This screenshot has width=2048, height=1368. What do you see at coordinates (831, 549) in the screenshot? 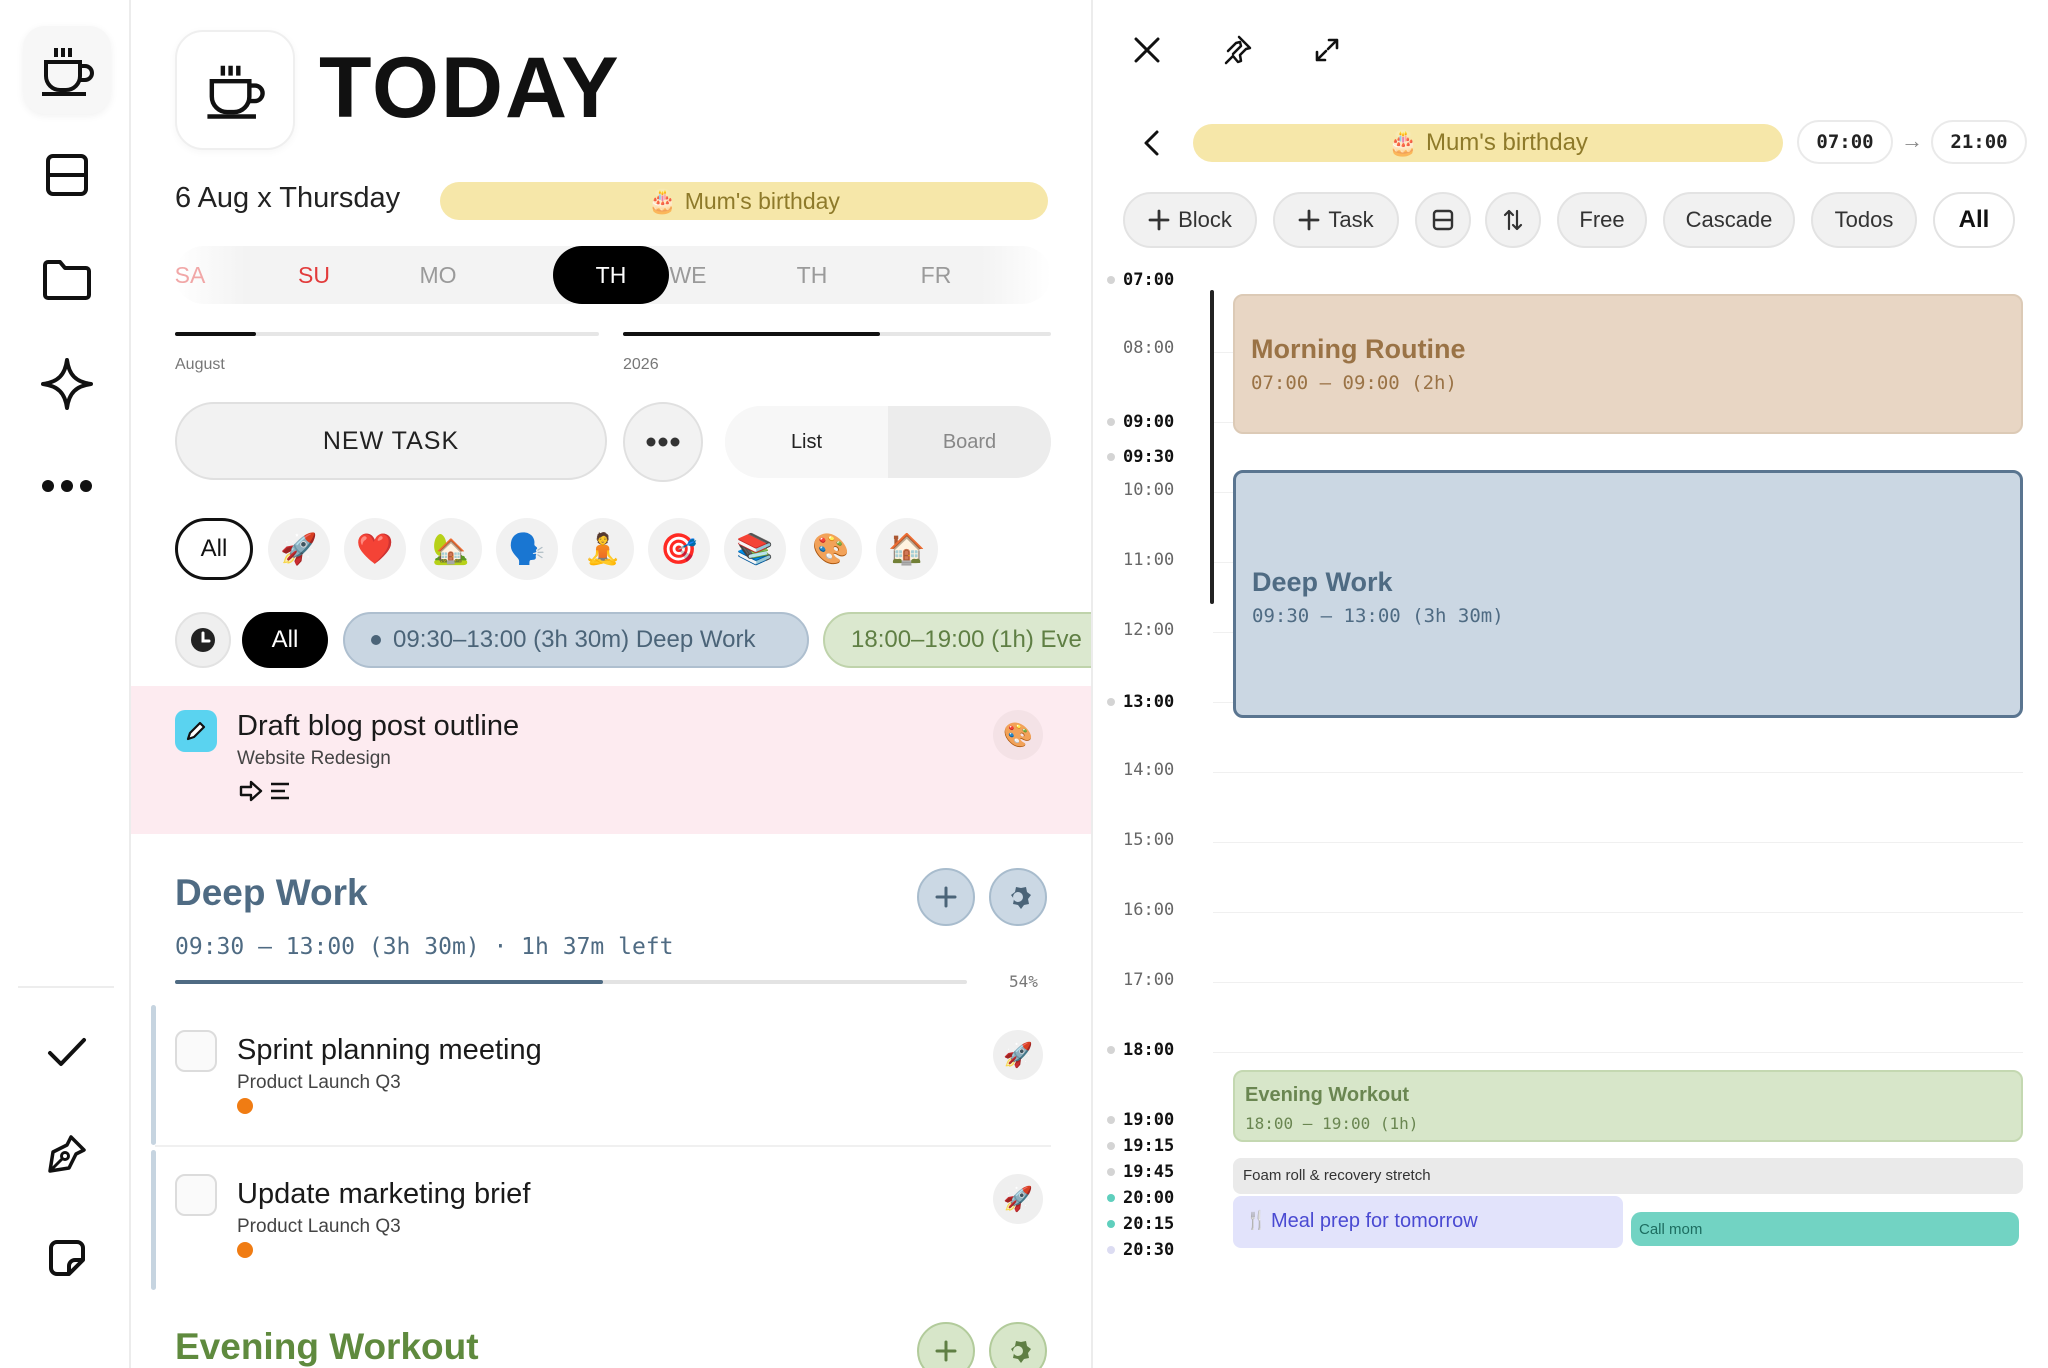
I see `category-palette: 🎨` at bounding box center [831, 549].